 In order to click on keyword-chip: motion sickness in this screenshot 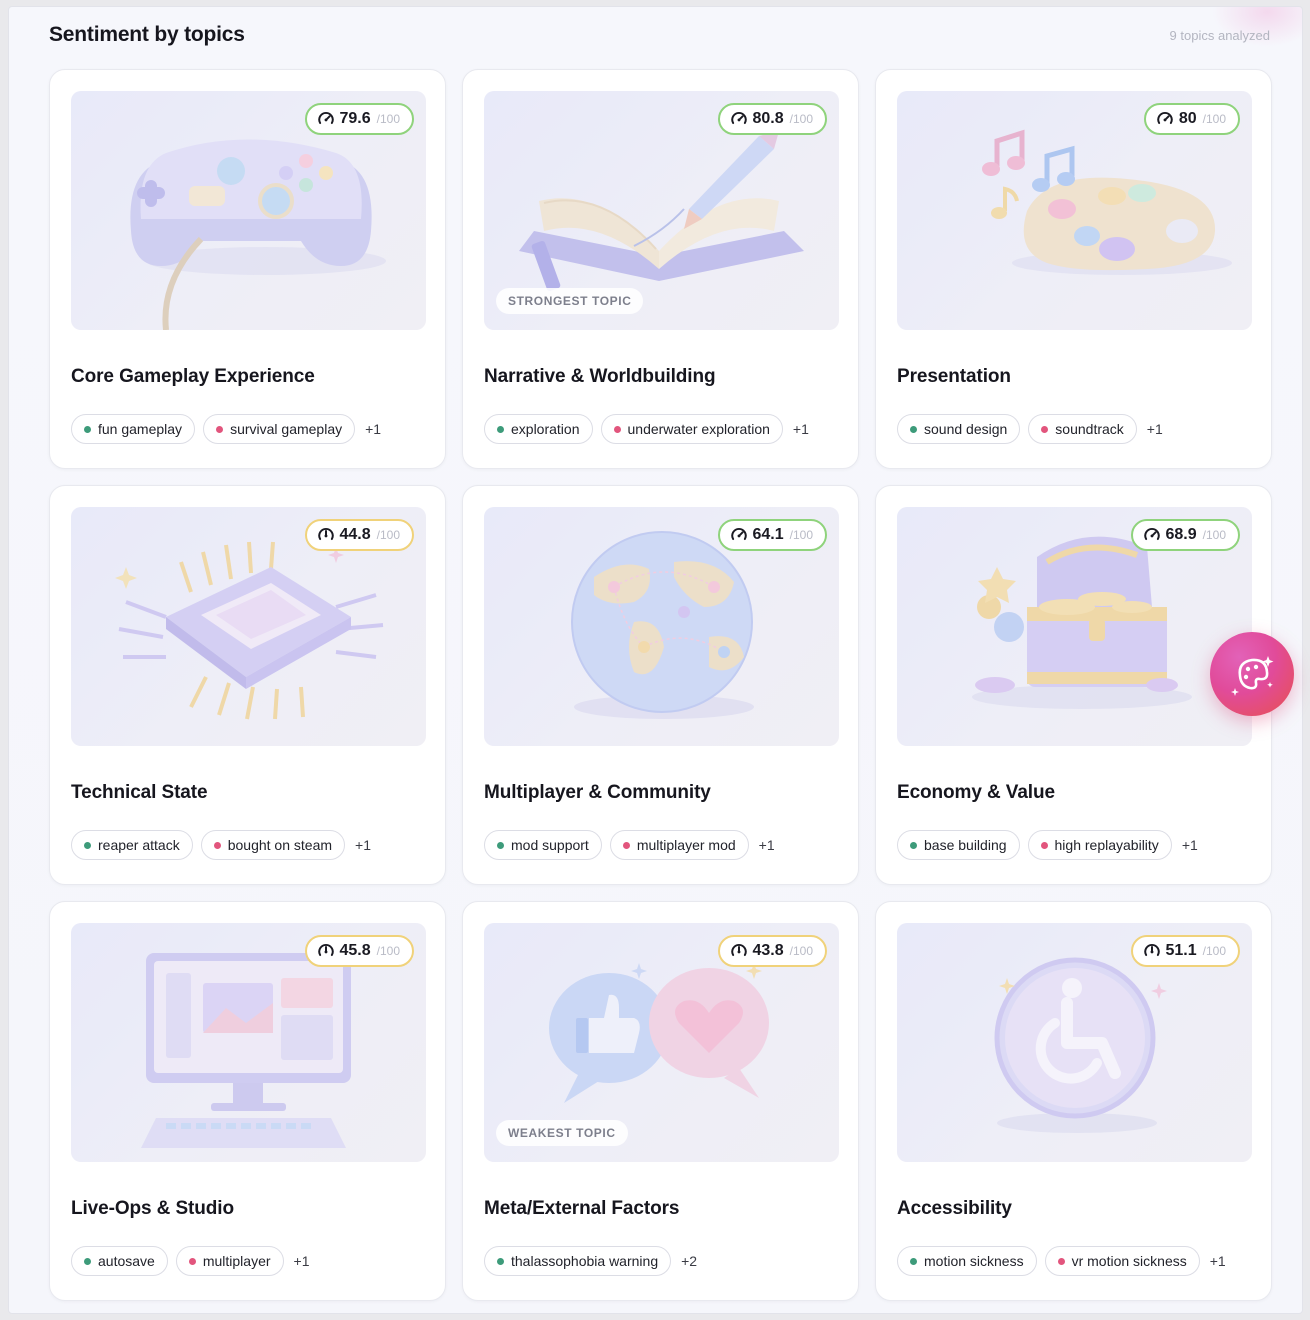, I will do `click(967, 1261)`.